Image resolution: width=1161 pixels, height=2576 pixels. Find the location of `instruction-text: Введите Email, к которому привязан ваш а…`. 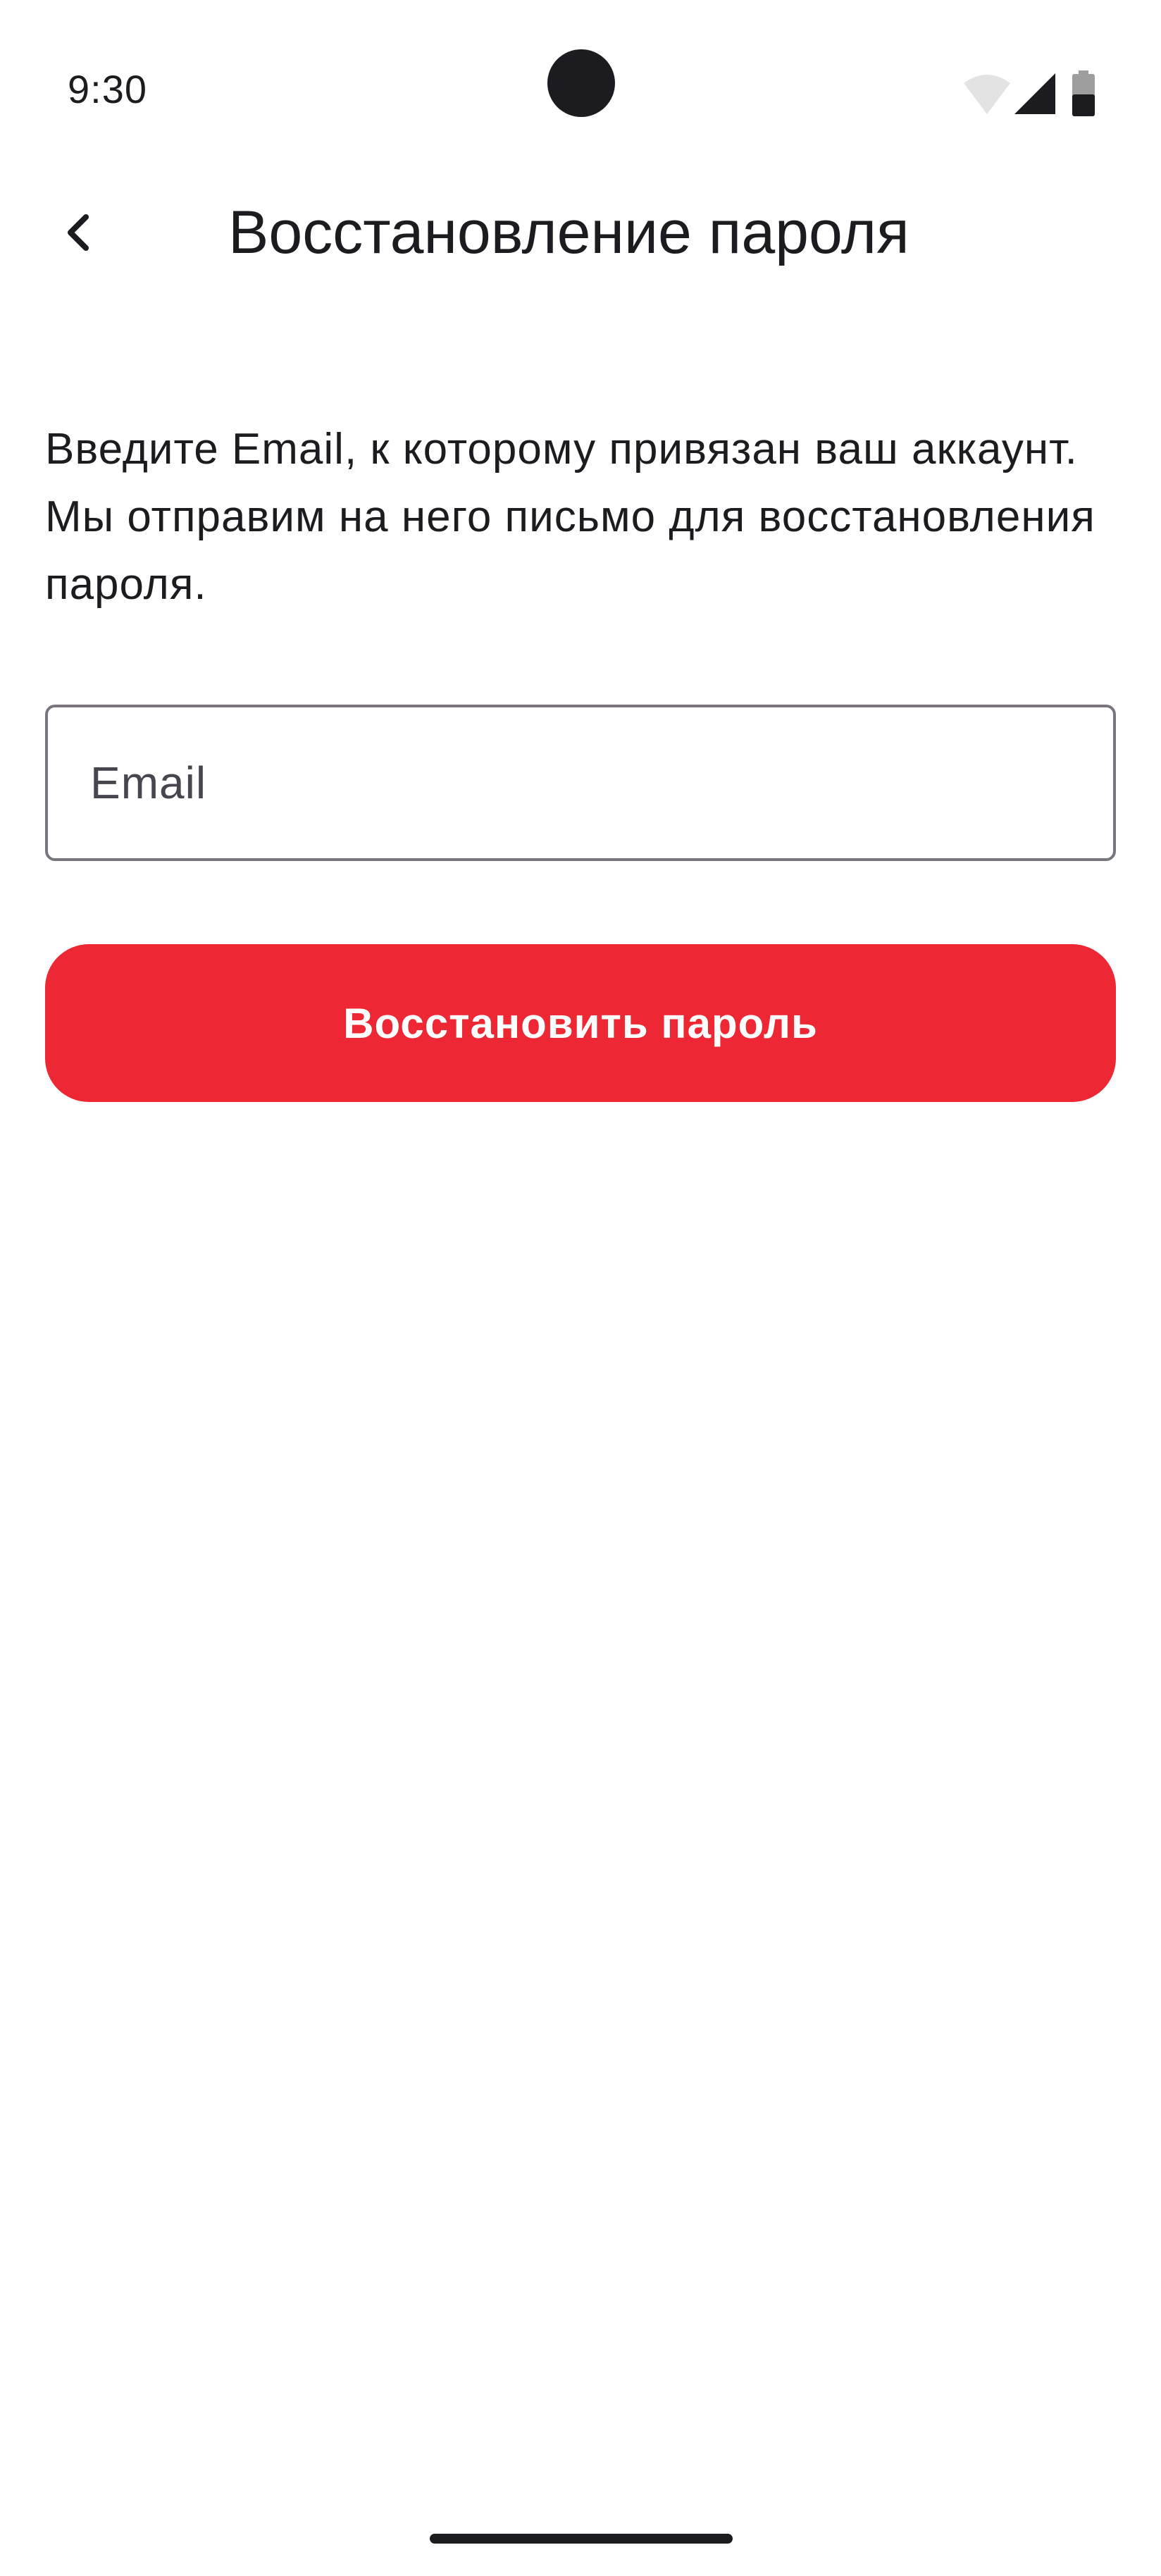

instruction-text: Введите Email, к которому привязан ваш а… is located at coordinates (570, 517).